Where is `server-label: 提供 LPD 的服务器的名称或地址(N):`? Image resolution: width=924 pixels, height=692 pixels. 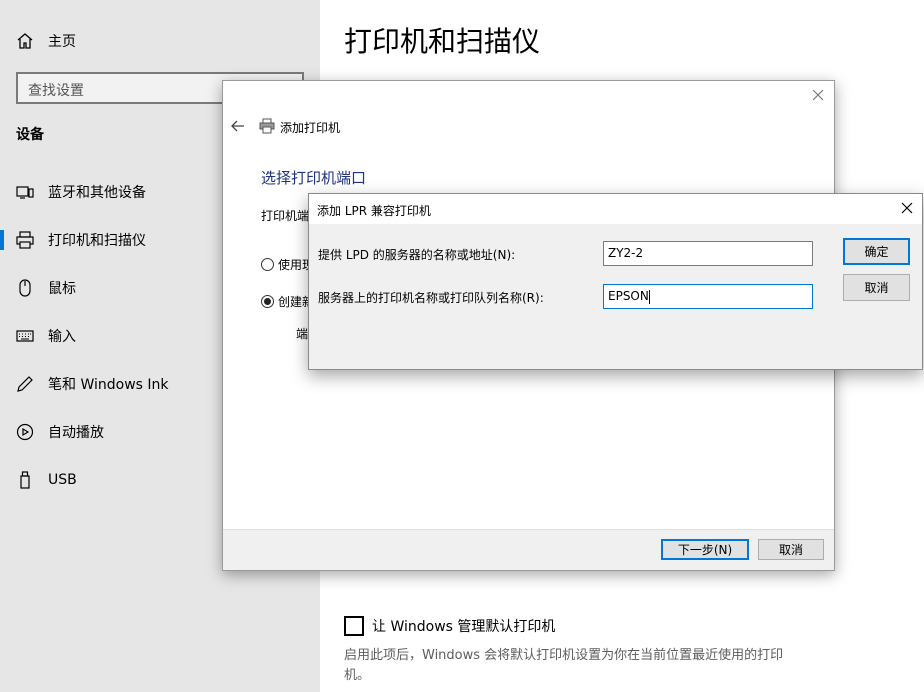 server-label: 提供 LPD 的服务器的名称或地址(N): is located at coordinates (417, 255).